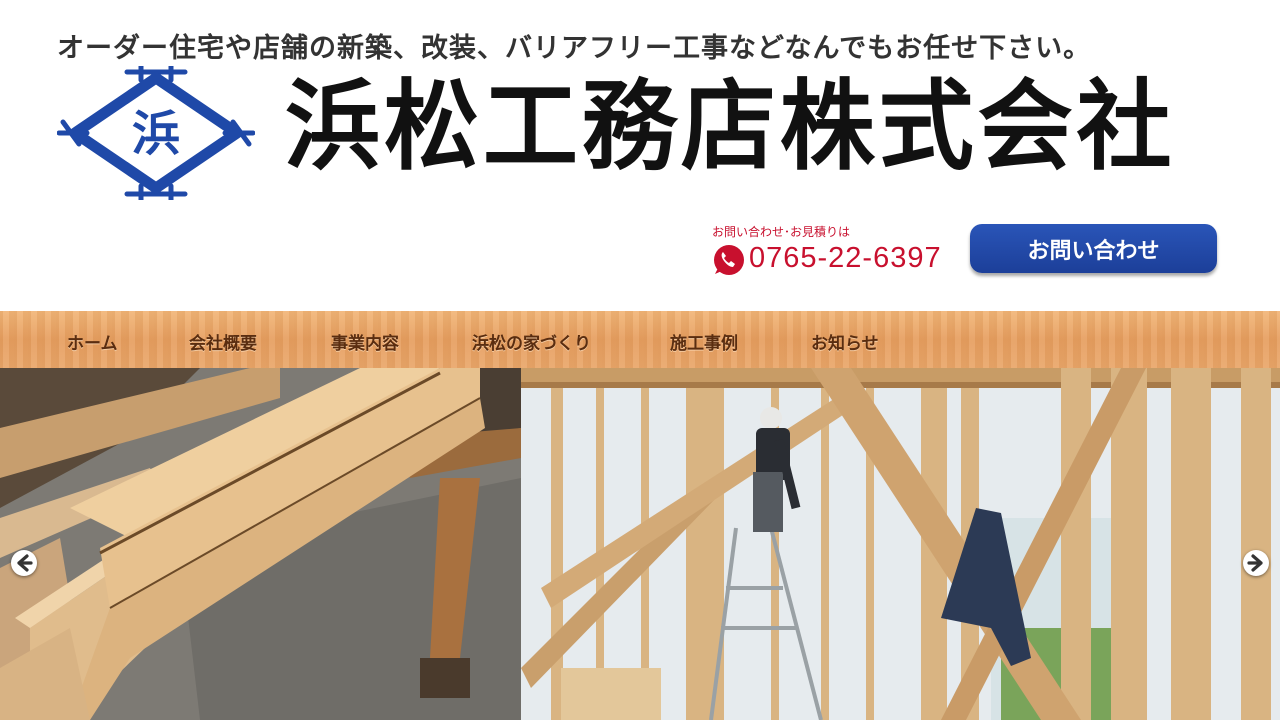 The height and width of the screenshot is (720, 1280). Describe the element at coordinates (92, 341) in the screenshot. I see `nav-item-home: ホーム` at that location.